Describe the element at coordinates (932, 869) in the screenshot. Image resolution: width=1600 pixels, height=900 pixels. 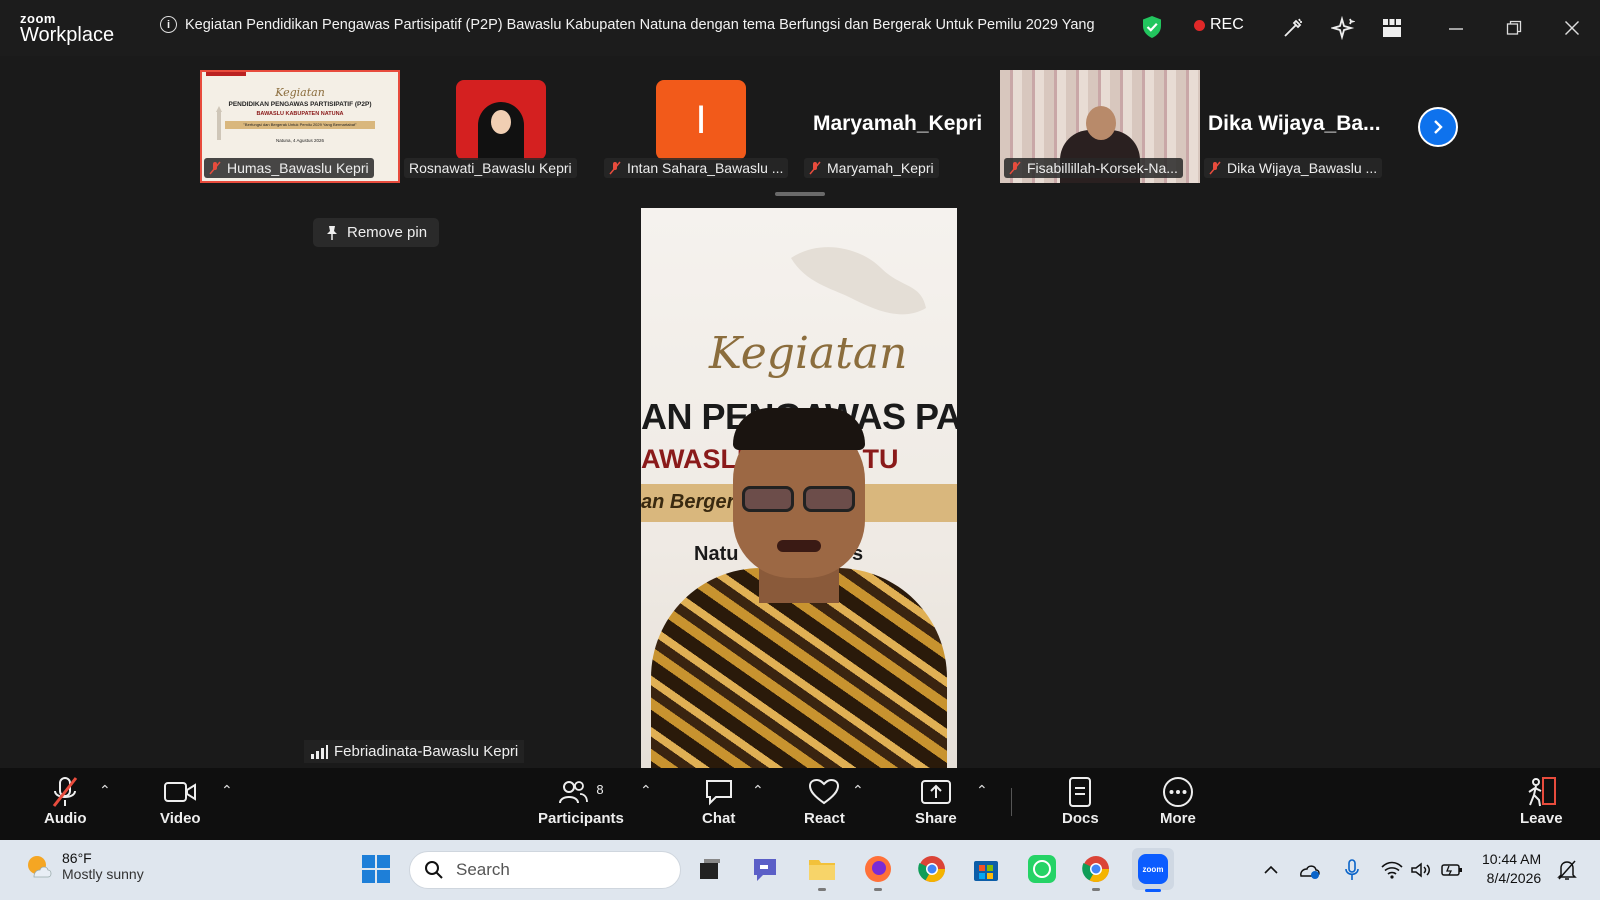
I see `chrome-icon` at that location.